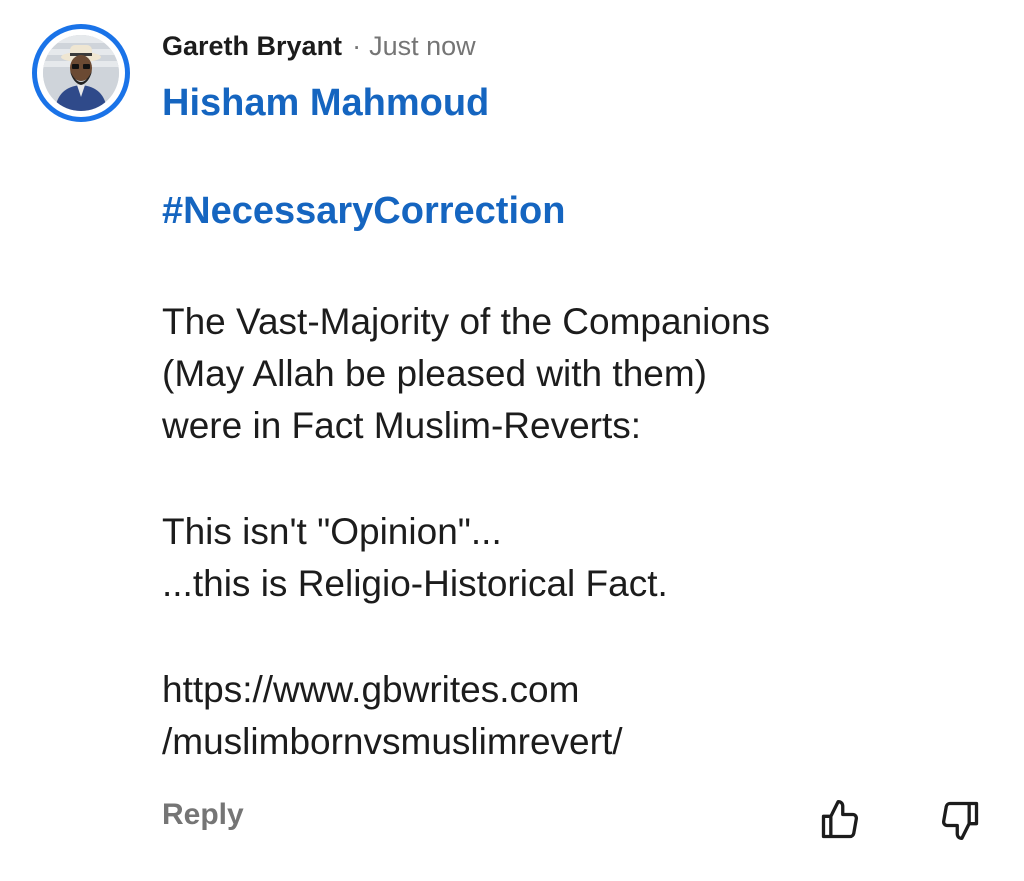 This screenshot has width=1024, height=881. I want to click on avatar-image, so click(81, 73).